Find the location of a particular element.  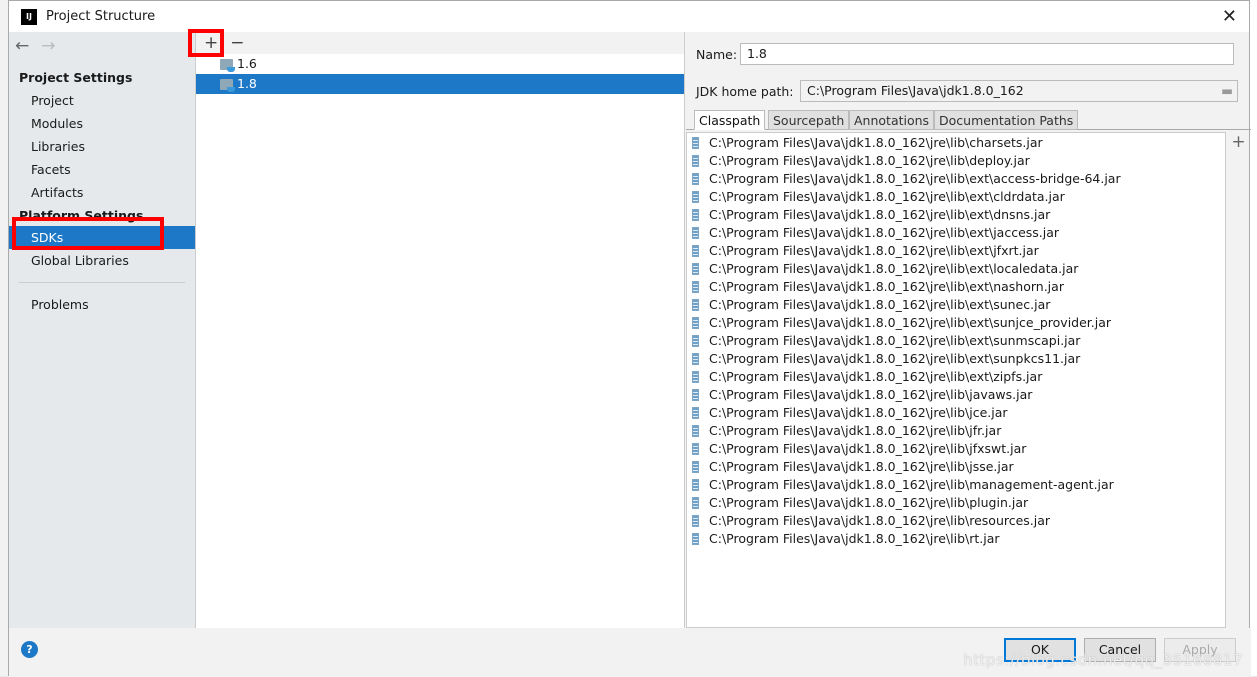

sdk-item-selected: 1.8 is located at coordinates (440, 84).